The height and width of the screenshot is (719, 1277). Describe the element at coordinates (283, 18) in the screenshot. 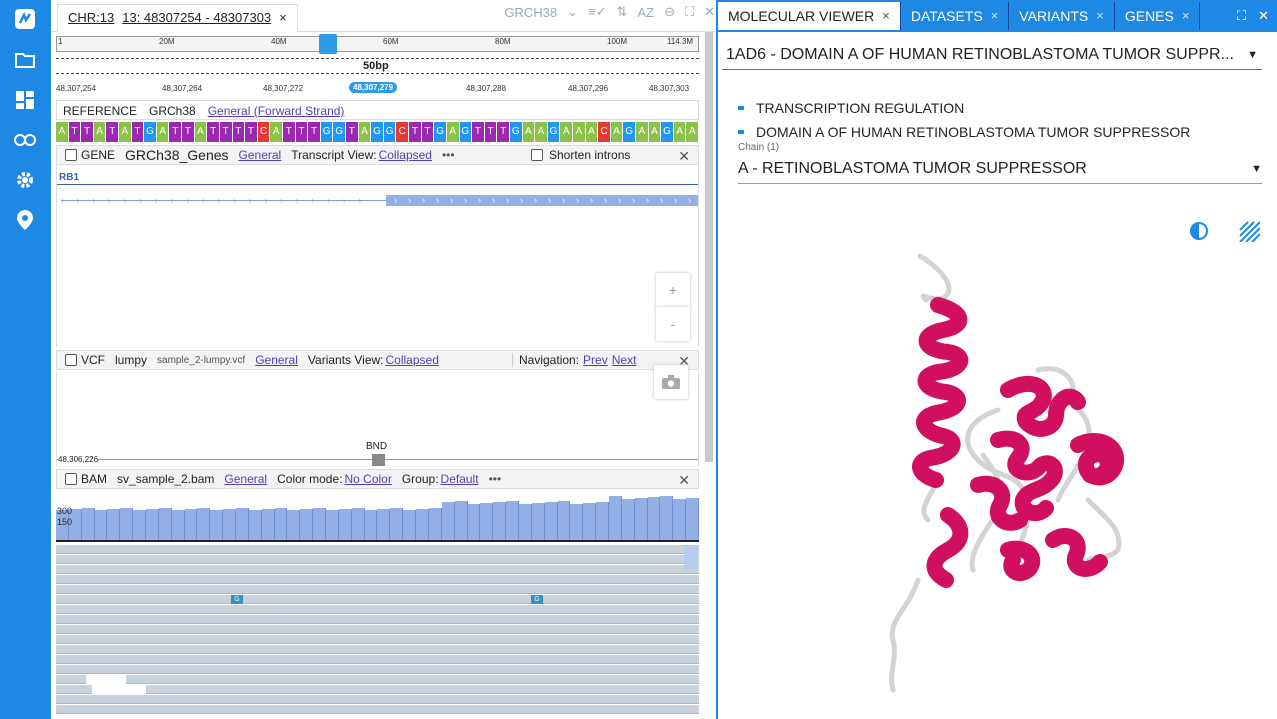

I see `close-icon: ×` at that location.